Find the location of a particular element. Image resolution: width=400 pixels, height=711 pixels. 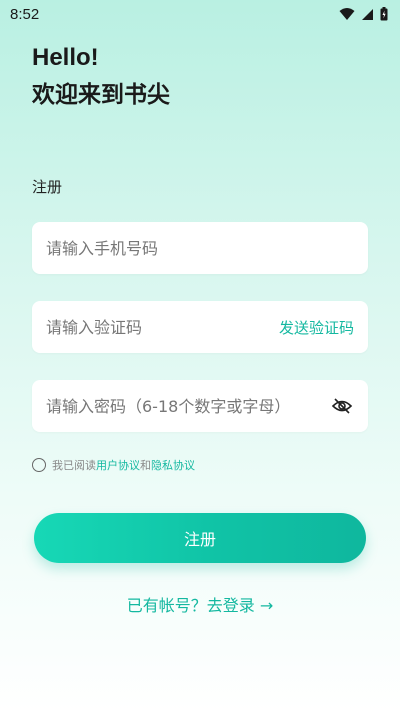

greeting: Hello! 欢迎来到书尖 is located at coordinates (101, 76).